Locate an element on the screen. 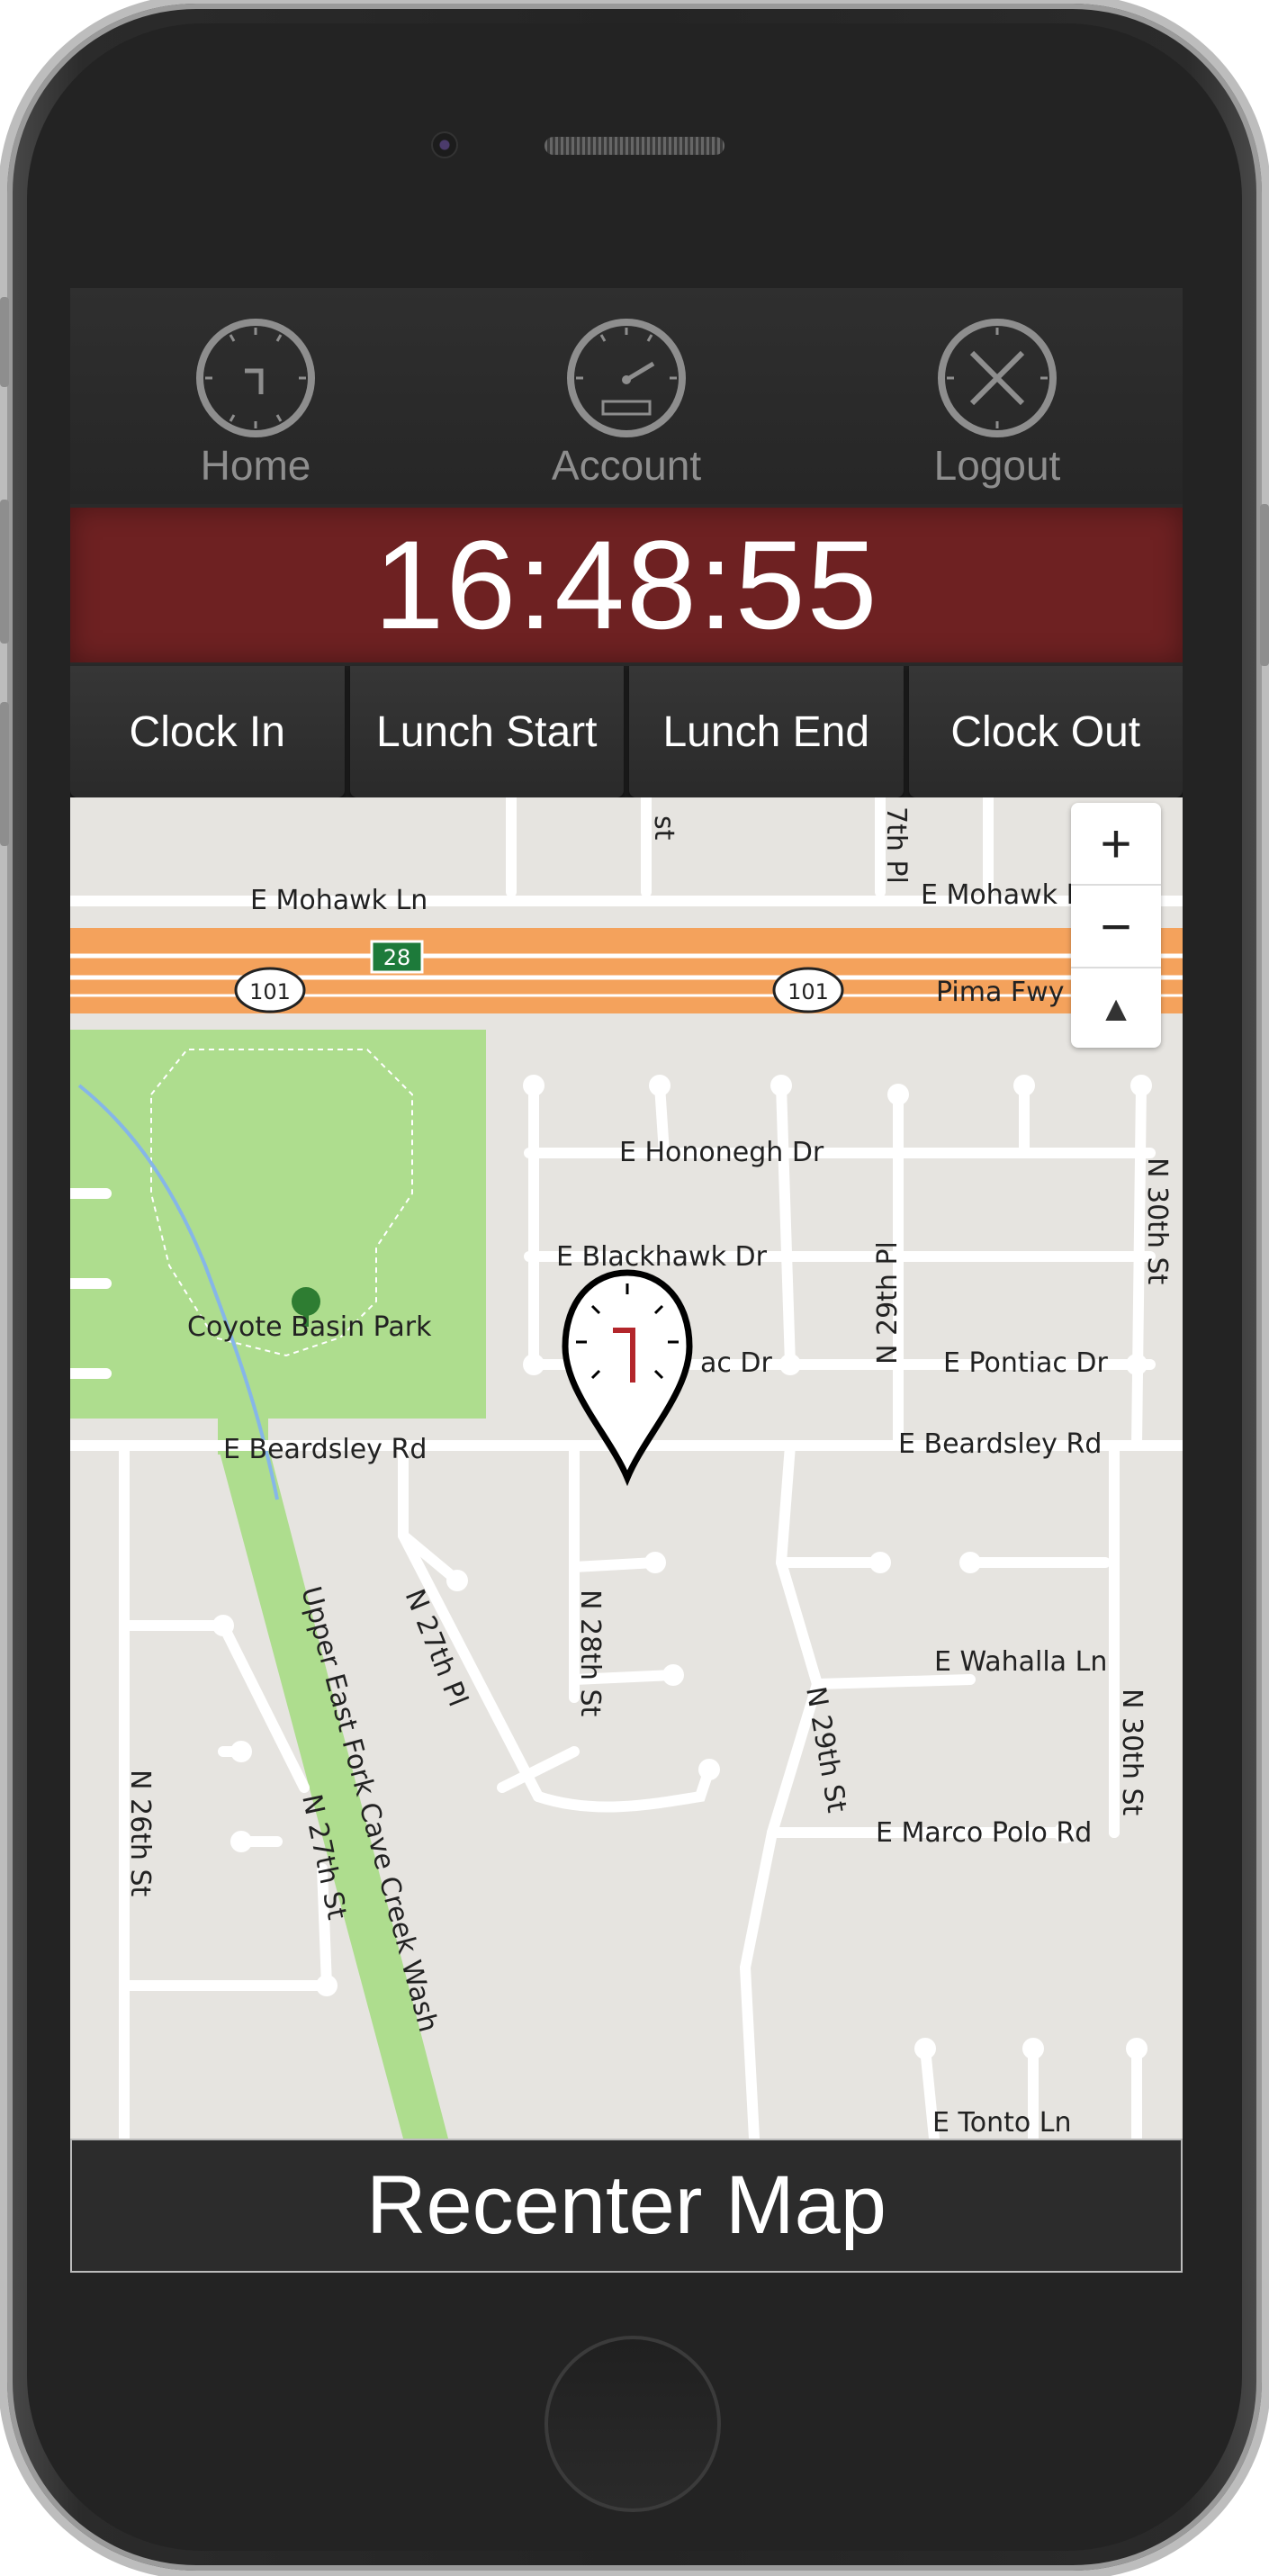  zoom-controls: + − ▲ is located at coordinates (1116, 925).